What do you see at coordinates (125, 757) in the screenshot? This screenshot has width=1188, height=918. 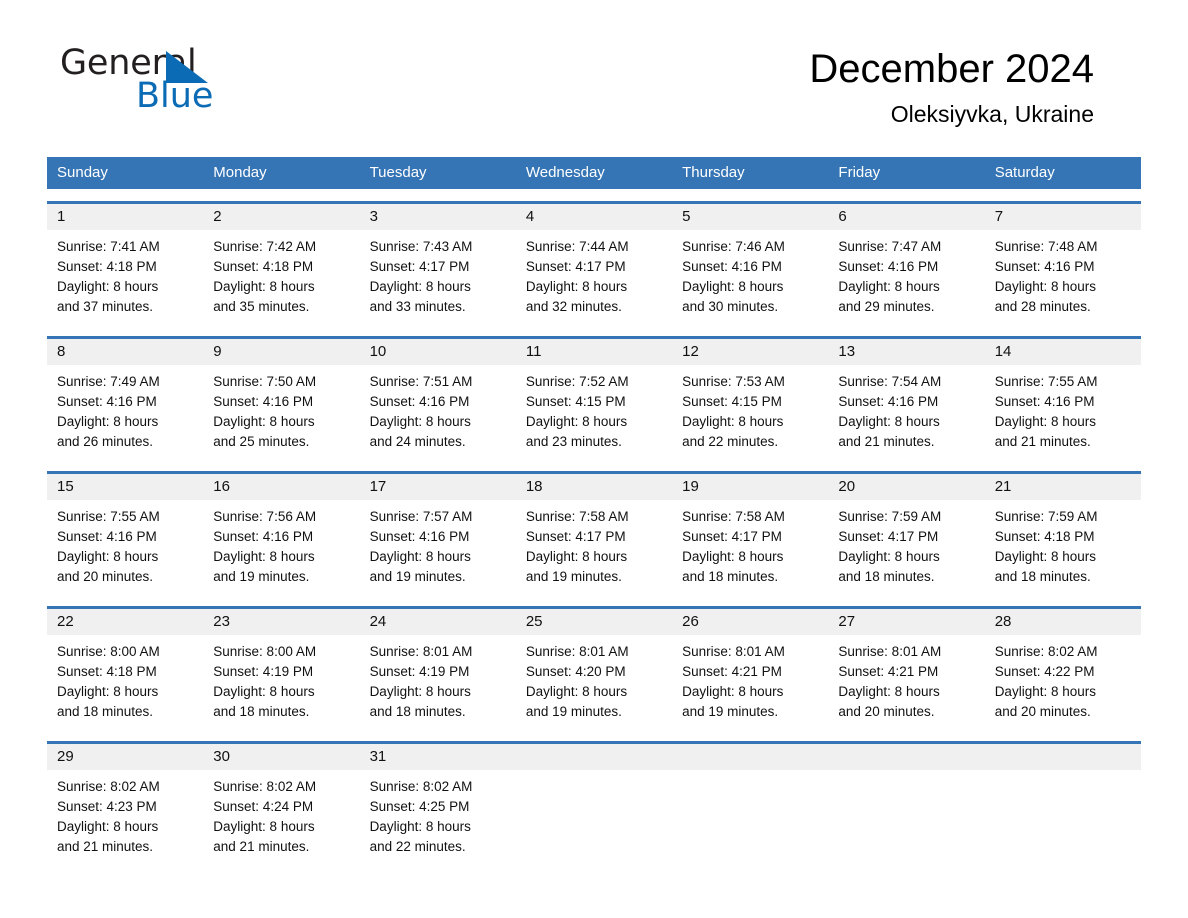 I see `day-number: 29` at bounding box center [125, 757].